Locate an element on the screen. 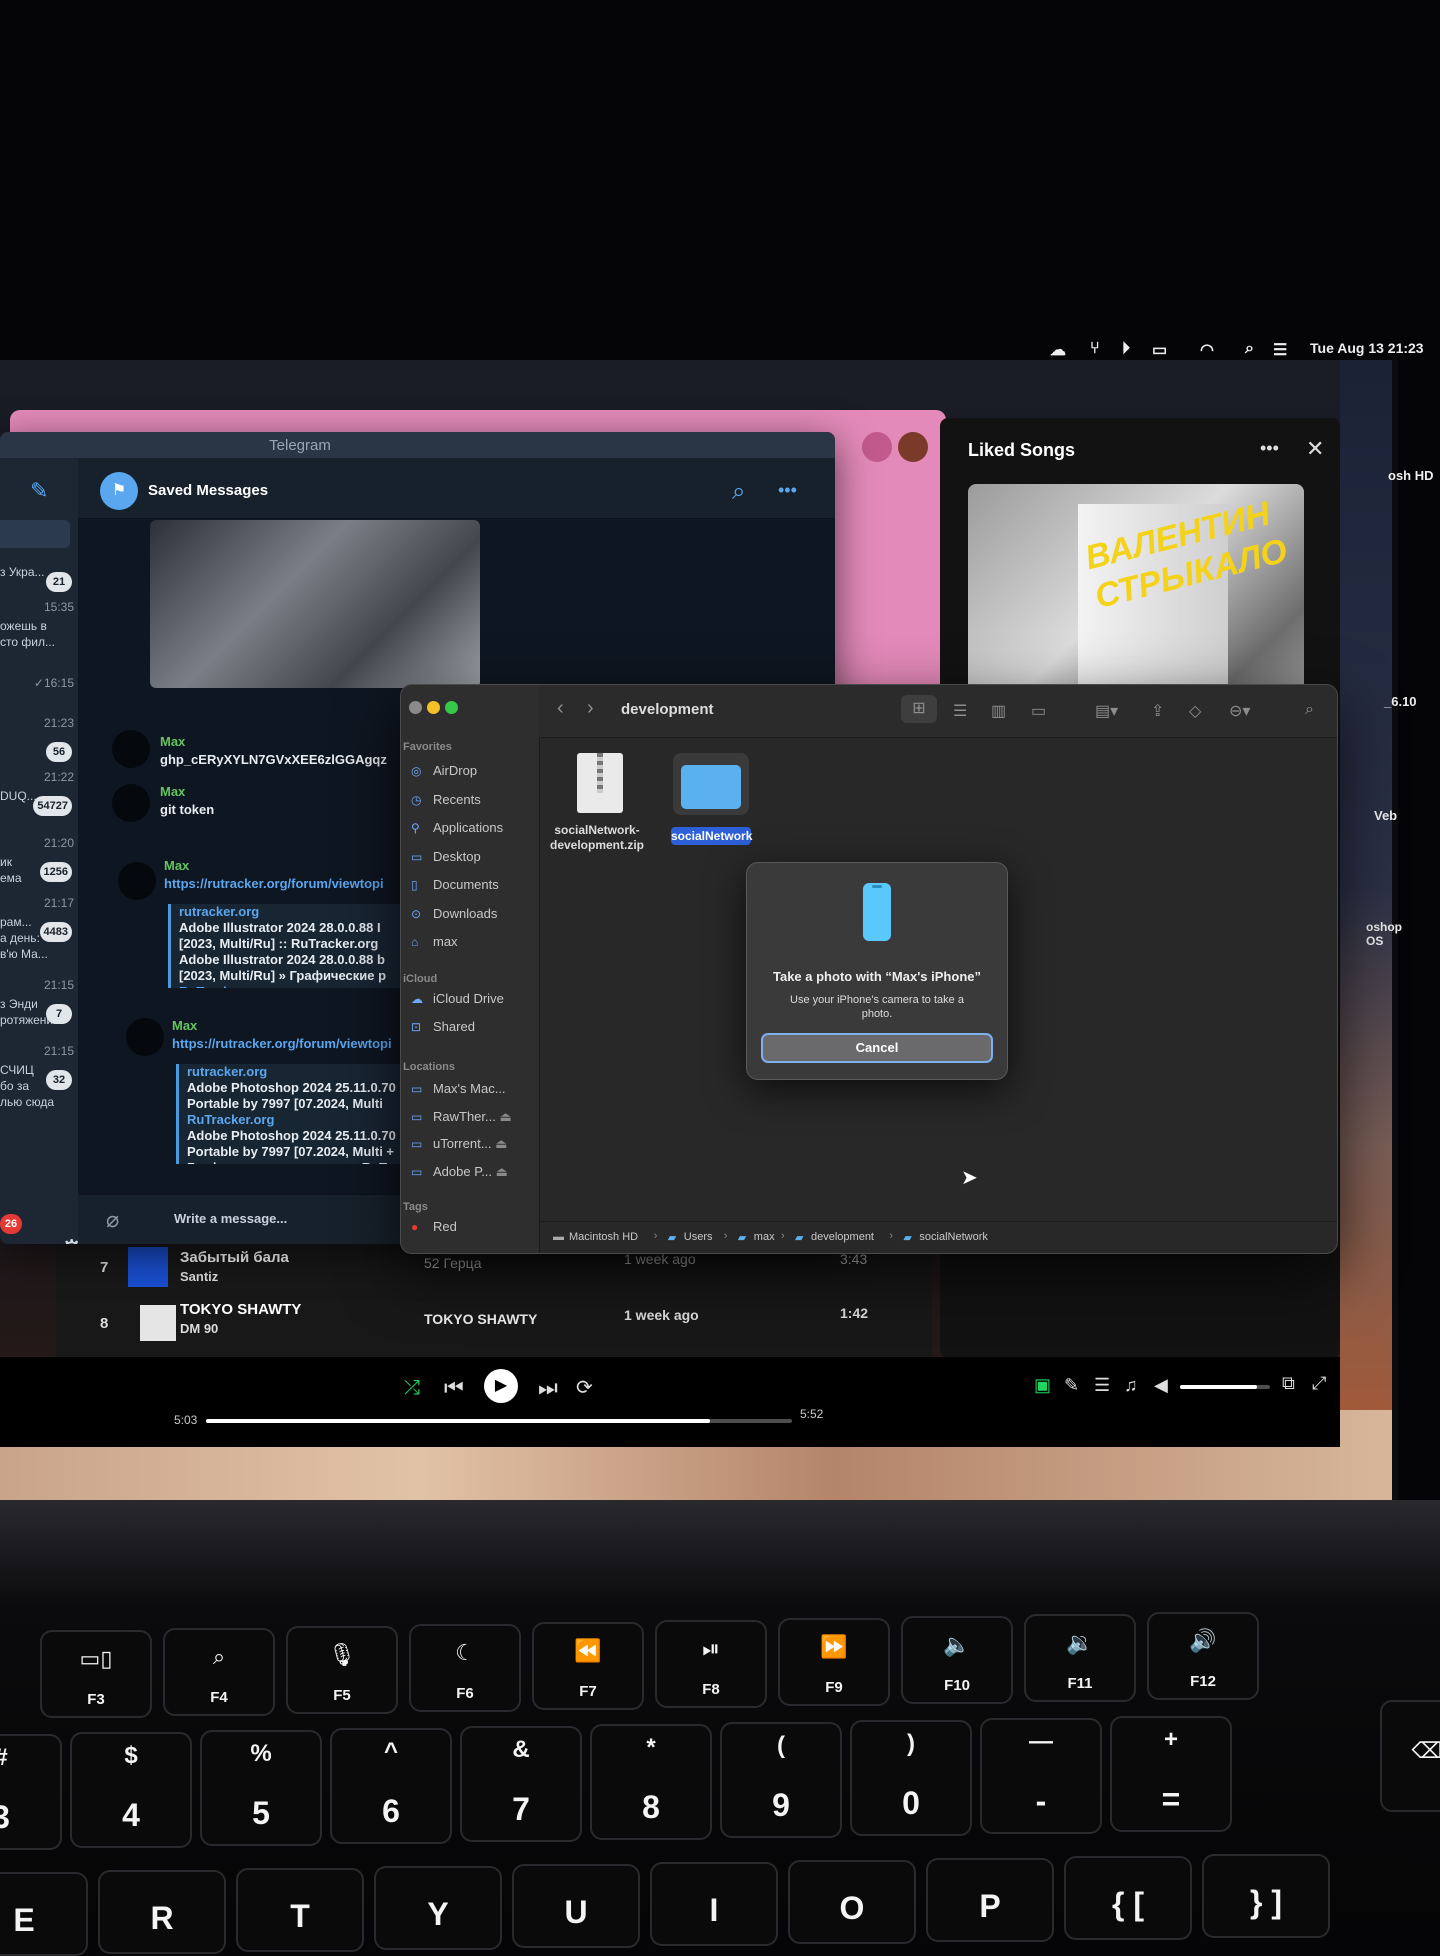  queue-icon: ☰ is located at coordinates (1102, 1385).